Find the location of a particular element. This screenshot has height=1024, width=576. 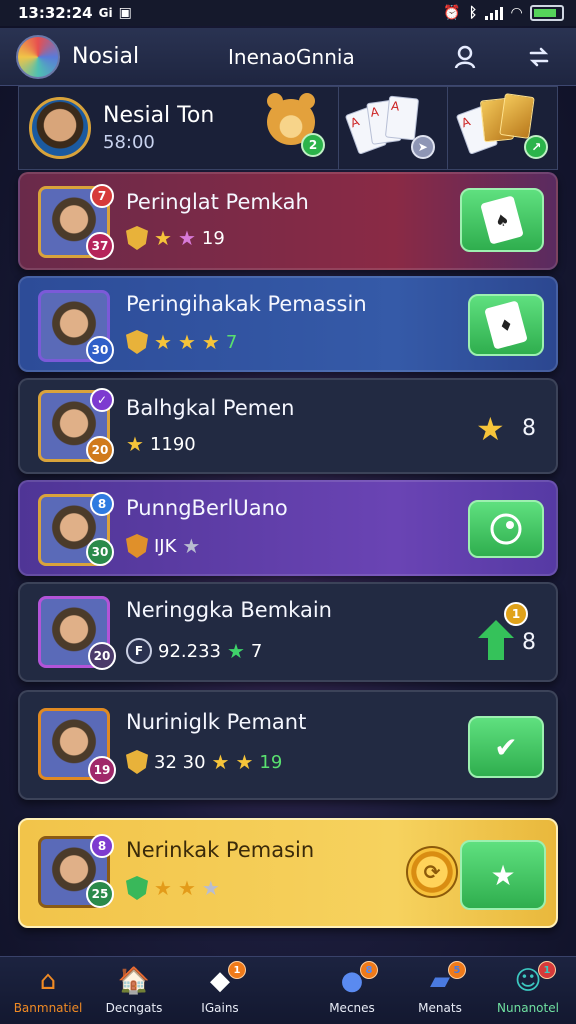

row-title: Nerinkak Pemasin is located at coordinates (220, 850).